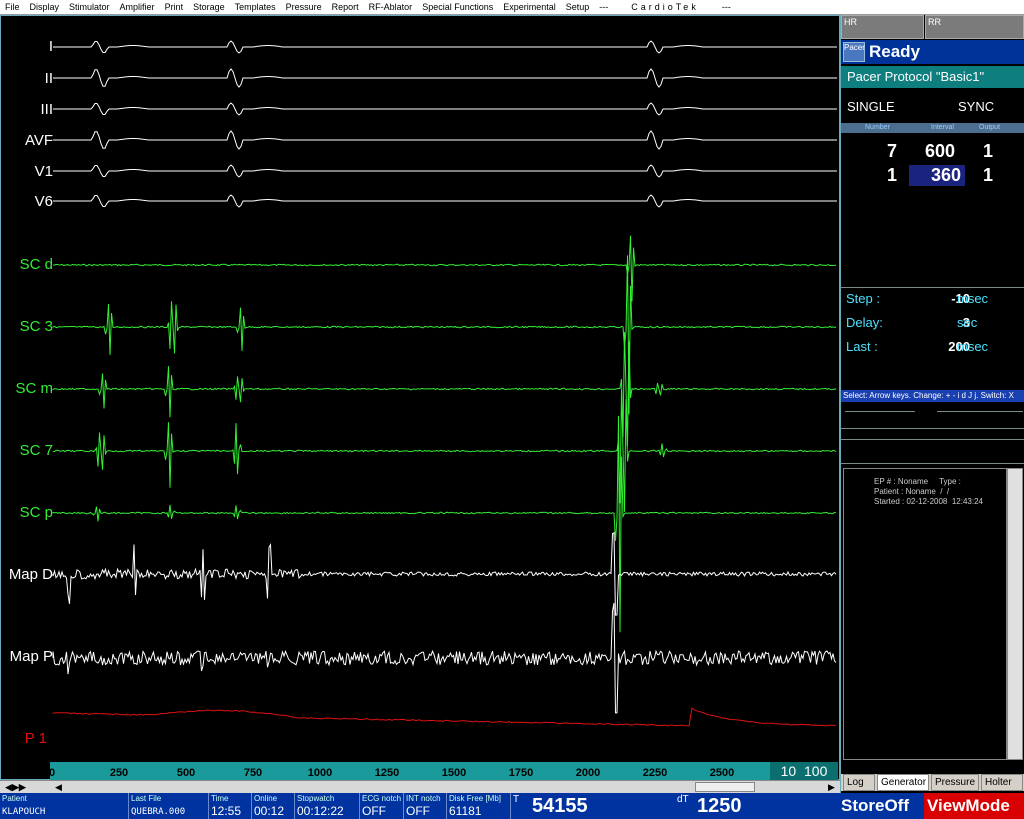  Describe the element at coordinates (725, 787) in the screenshot. I see `scroll-thumb` at that location.